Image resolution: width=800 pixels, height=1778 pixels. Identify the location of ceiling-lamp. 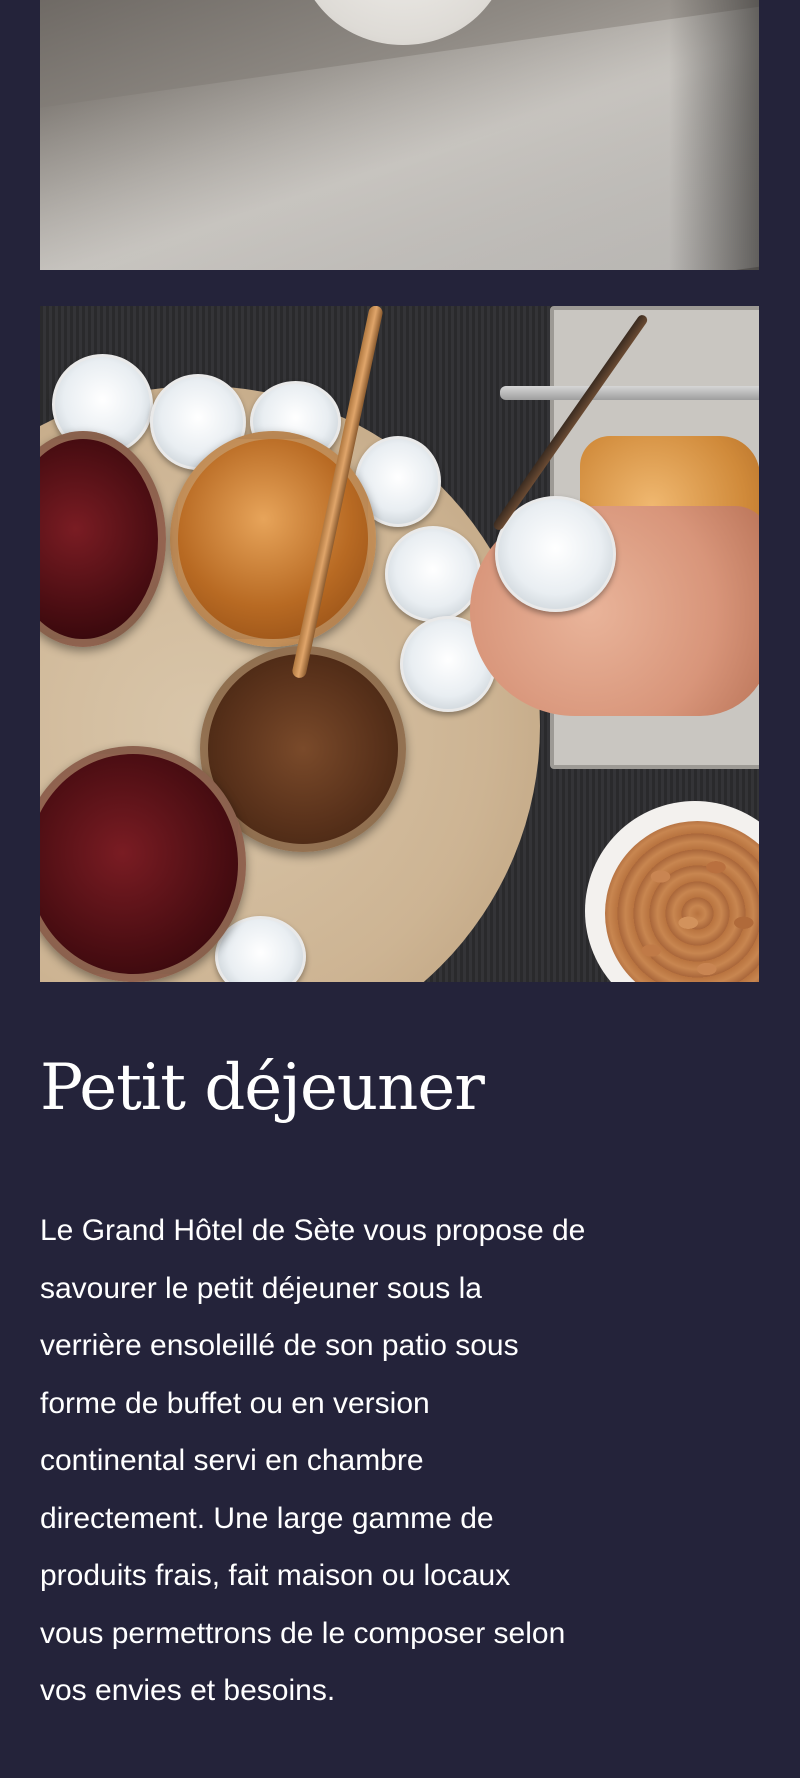
(403, 22).